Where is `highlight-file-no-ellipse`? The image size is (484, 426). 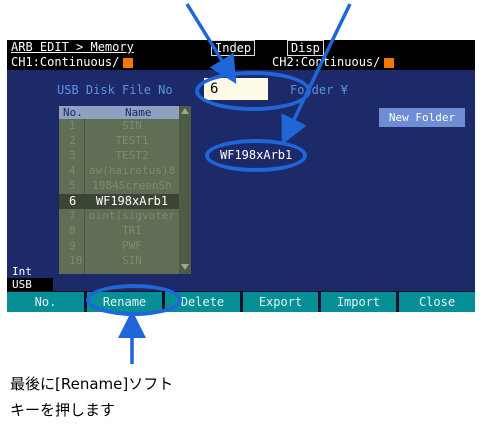
highlight-file-no-ellipse is located at coordinates (253, 91).